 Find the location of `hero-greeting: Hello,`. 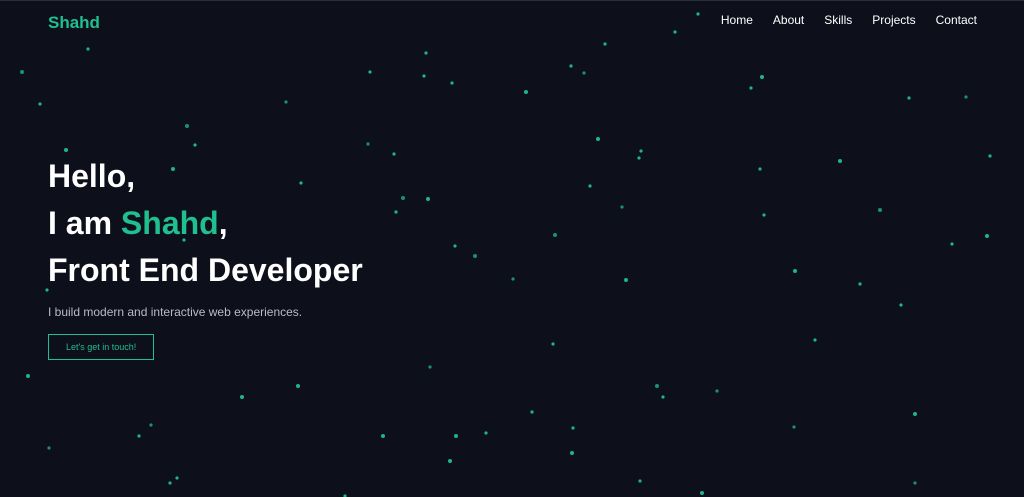

hero-greeting: Hello, is located at coordinates (92, 176).